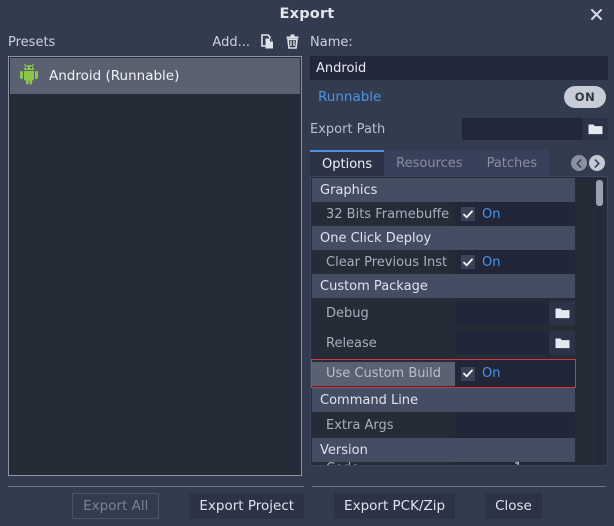 This screenshot has height=526, width=614. Describe the element at coordinates (596, 14) in the screenshot. I see `close-icon` at that location.